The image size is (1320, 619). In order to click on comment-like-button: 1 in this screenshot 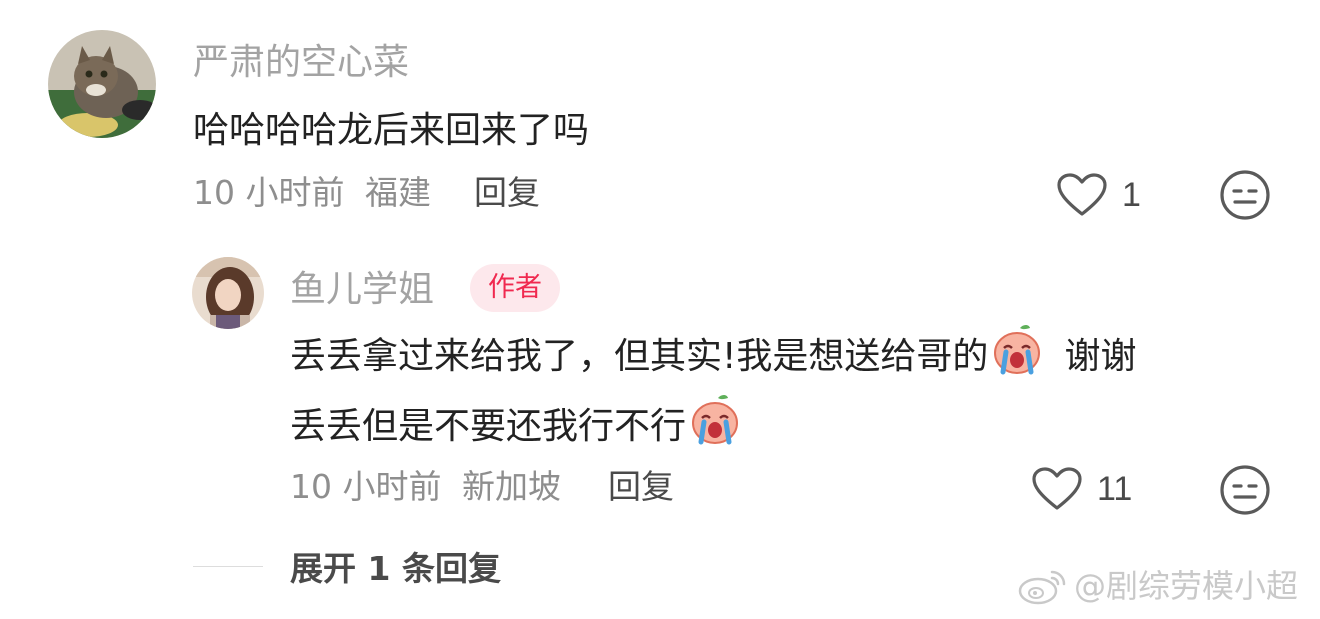, I will do `click(1098, 195)`.